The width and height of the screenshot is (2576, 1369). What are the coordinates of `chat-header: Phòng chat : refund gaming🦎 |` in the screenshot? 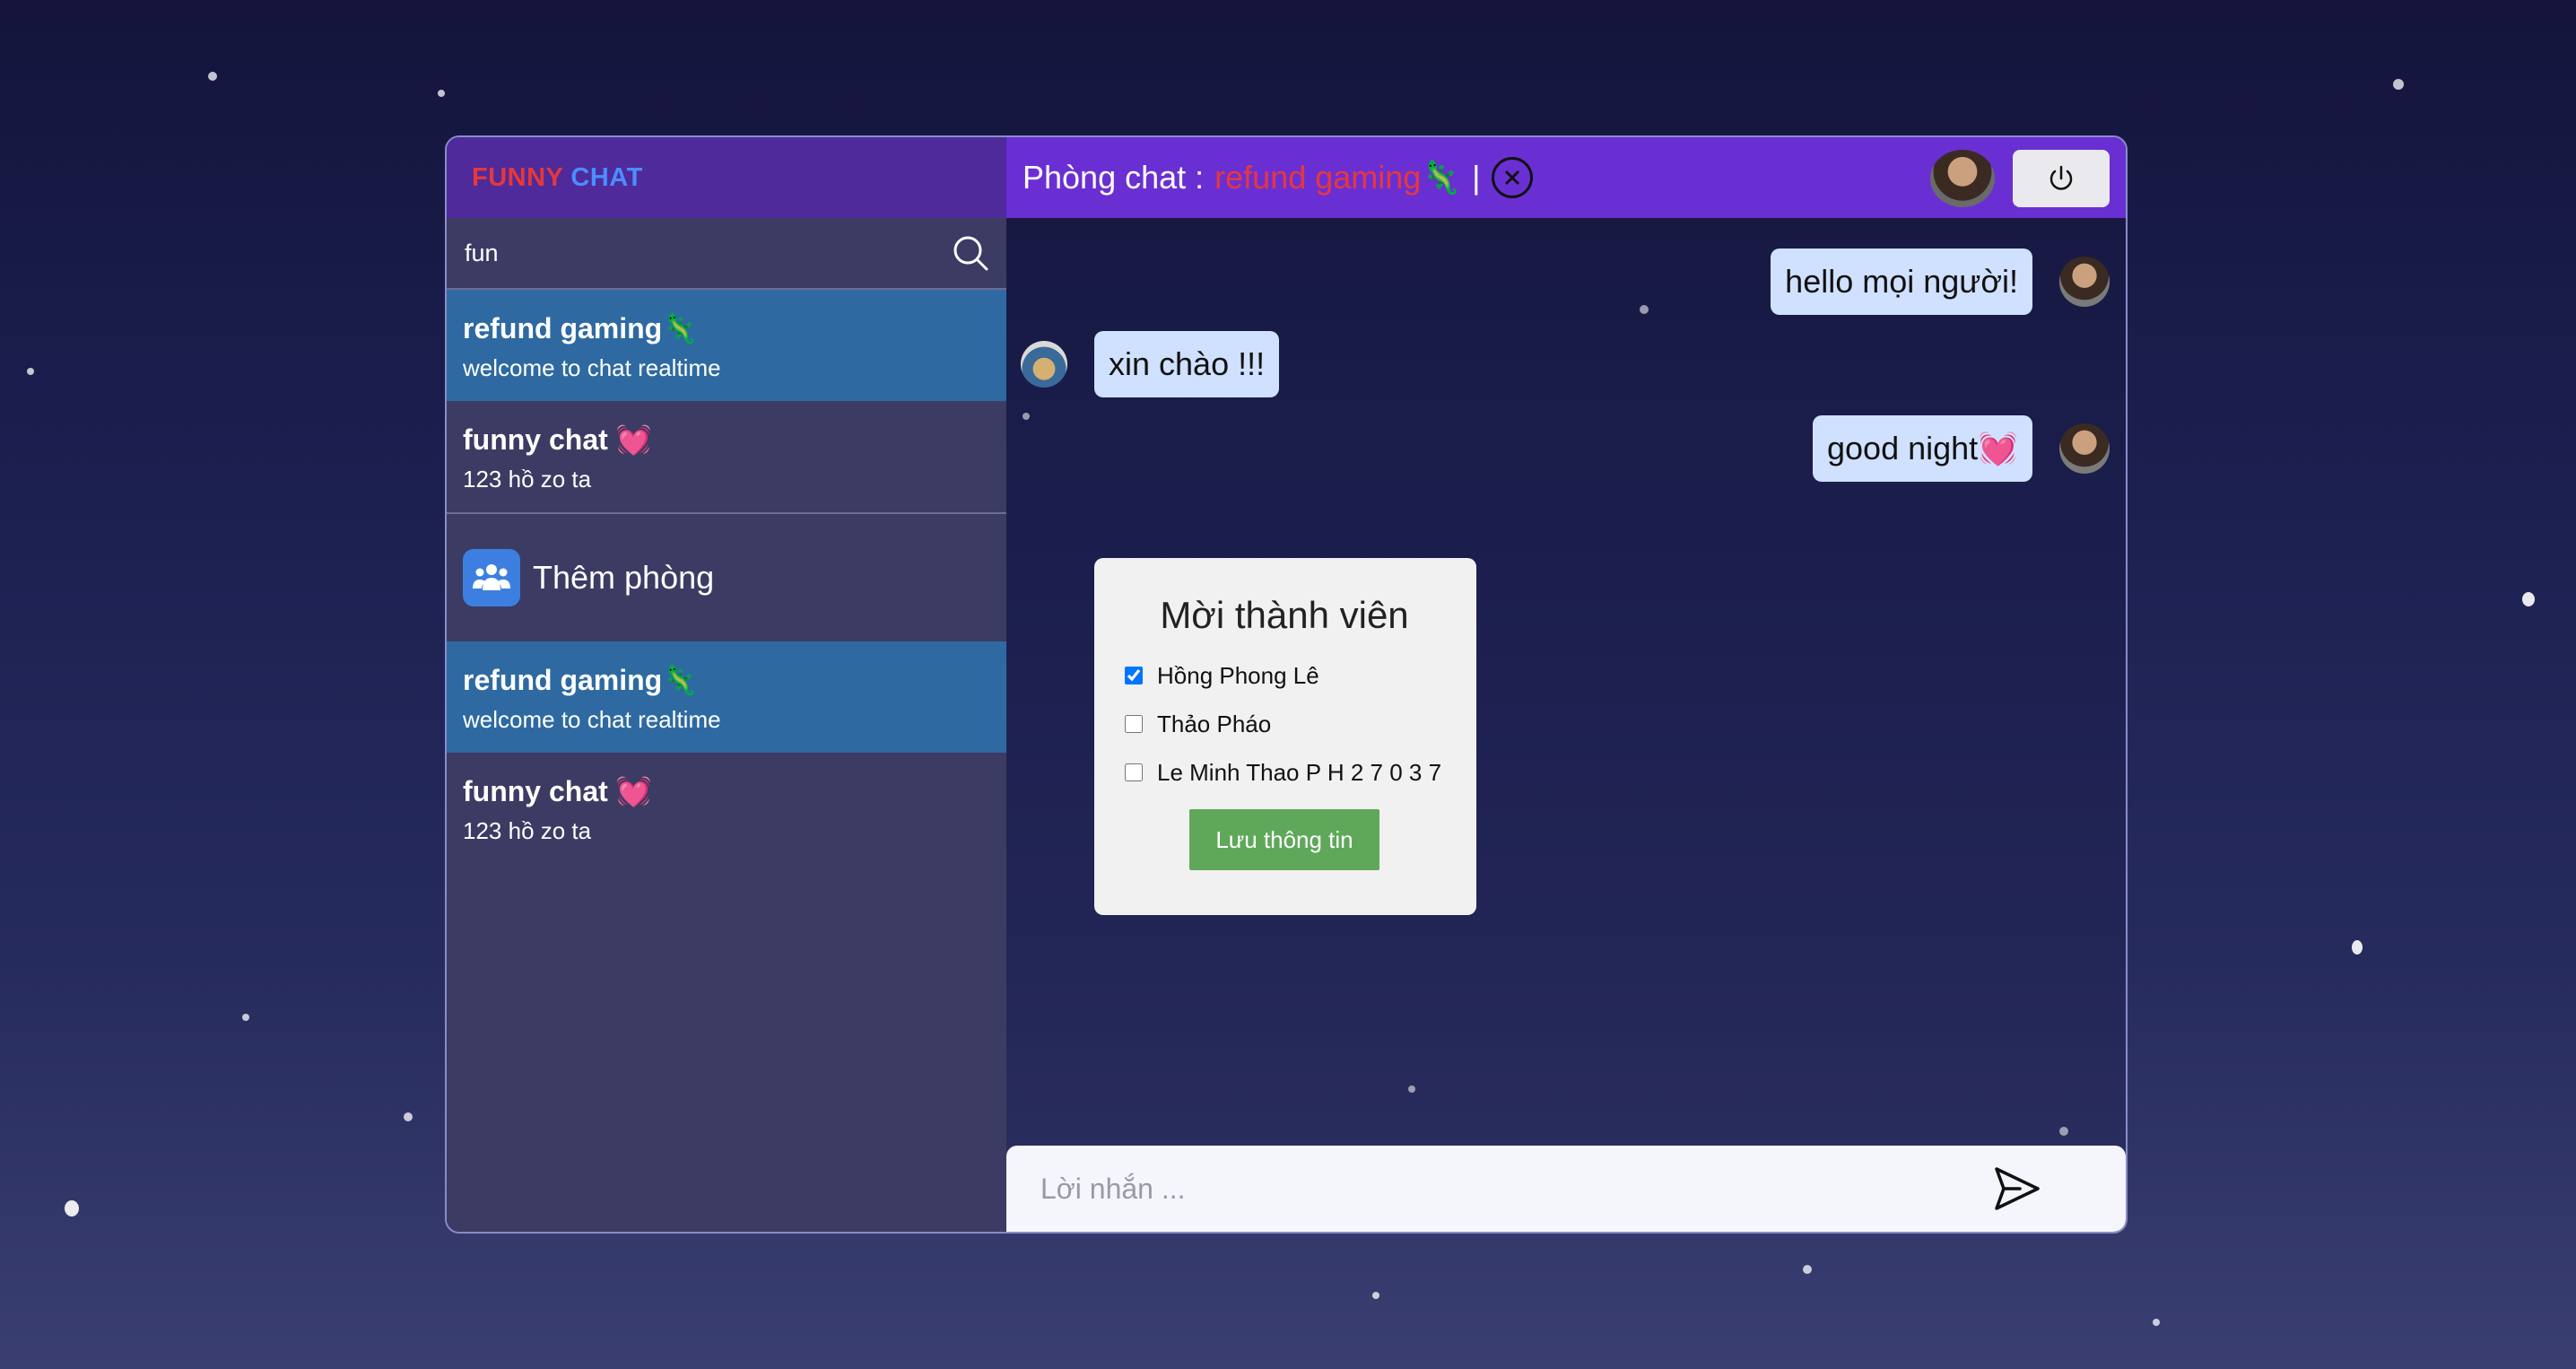 It's located at (1566, 177).